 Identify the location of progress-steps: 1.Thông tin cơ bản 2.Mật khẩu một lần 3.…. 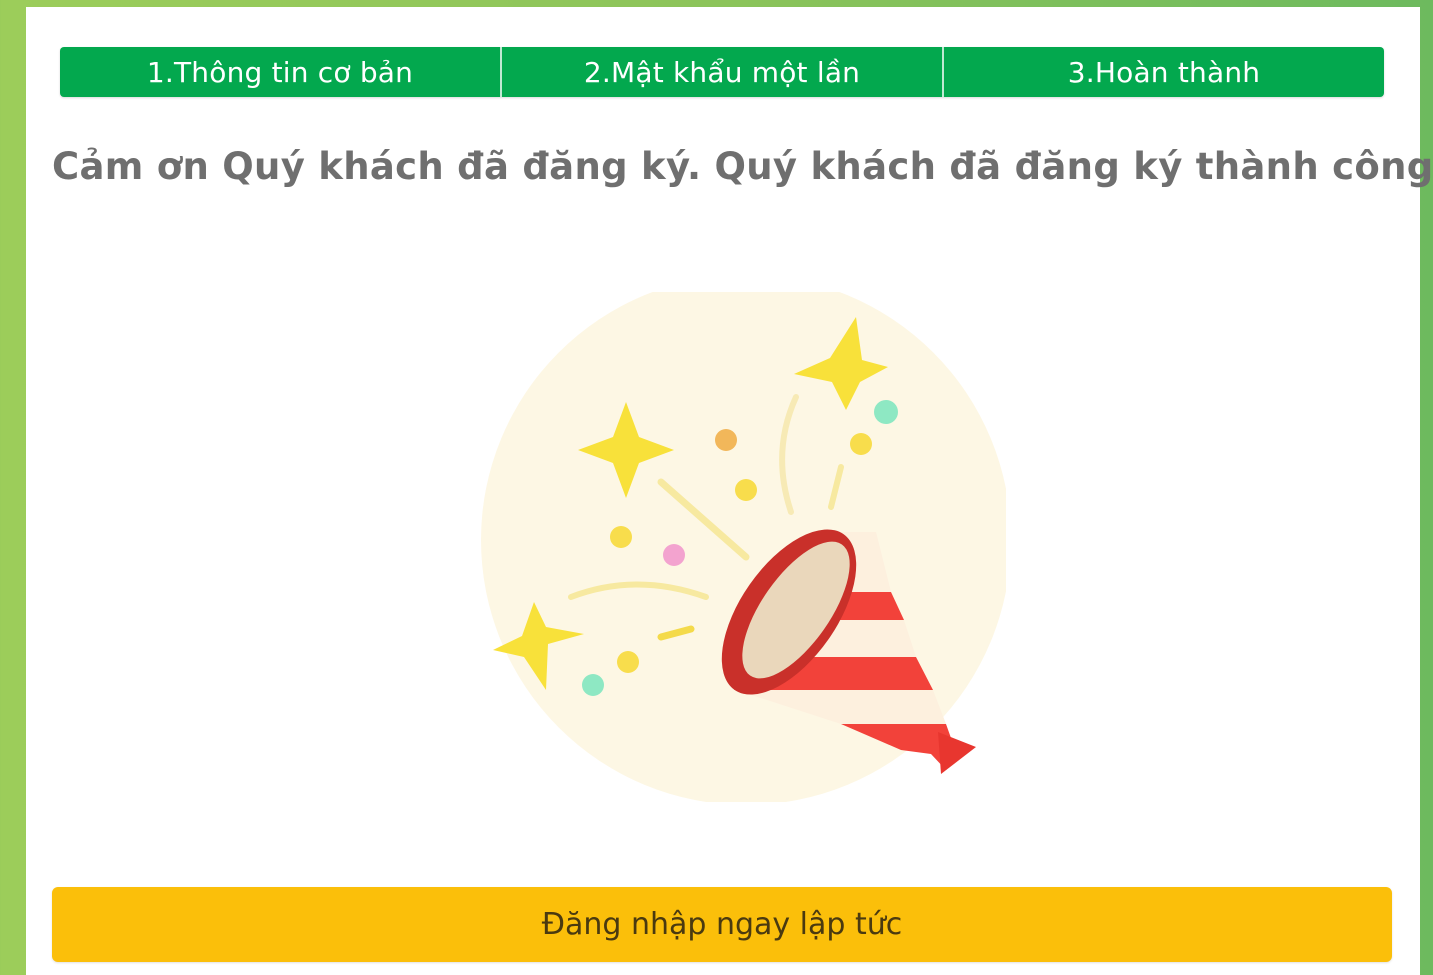
(722, 72).